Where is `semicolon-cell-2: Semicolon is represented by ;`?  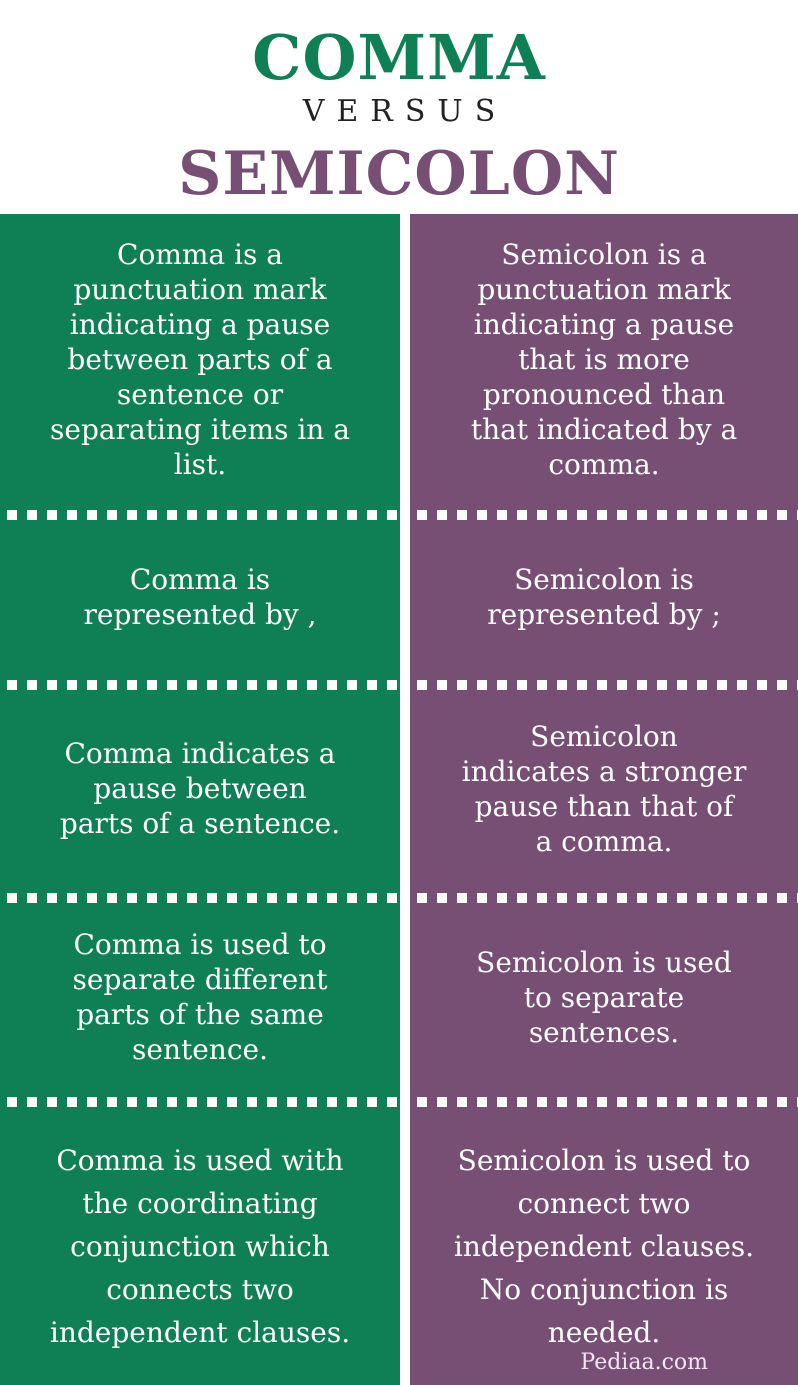
semicolon-cell-2: Semicolon is represented by ; is located at coordinates (604, 597).